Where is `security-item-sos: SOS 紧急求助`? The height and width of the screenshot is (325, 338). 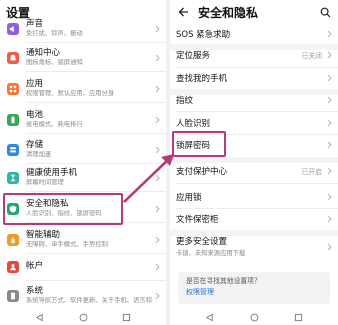
security-item-sos: SOS 紧急求助 is located at coordinates (254, 33).